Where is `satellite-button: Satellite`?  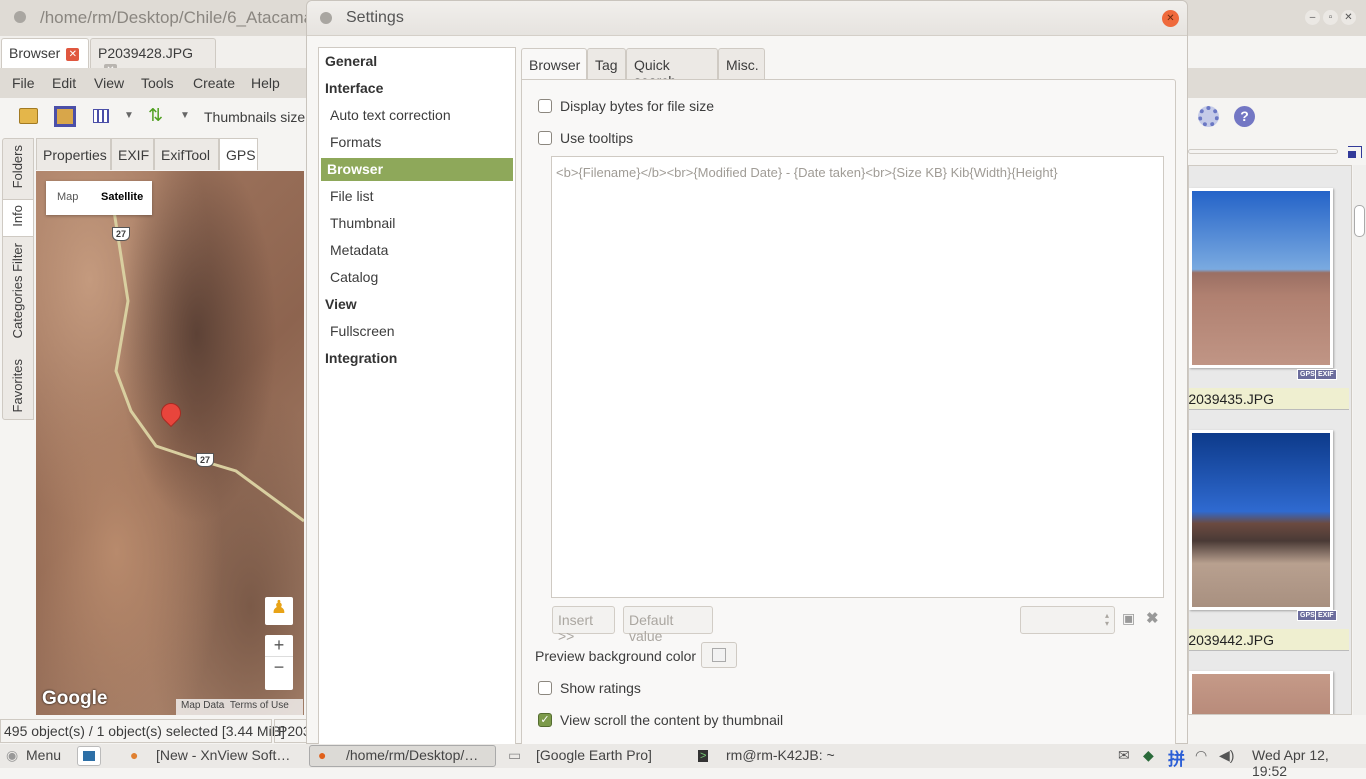 satellite-button: Satellite is located at coordinates (122, 197).